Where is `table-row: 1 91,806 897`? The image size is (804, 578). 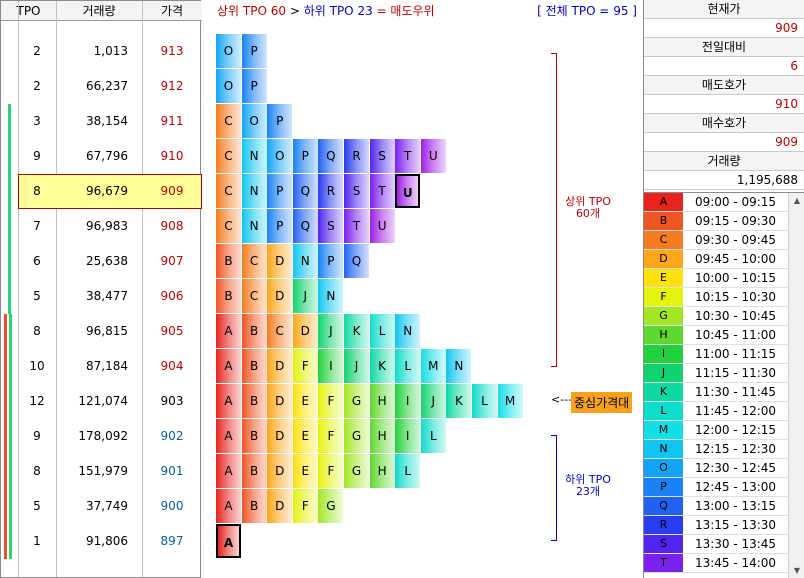 table-row: 1 91,806 897 is located at coordinates (110, 541).